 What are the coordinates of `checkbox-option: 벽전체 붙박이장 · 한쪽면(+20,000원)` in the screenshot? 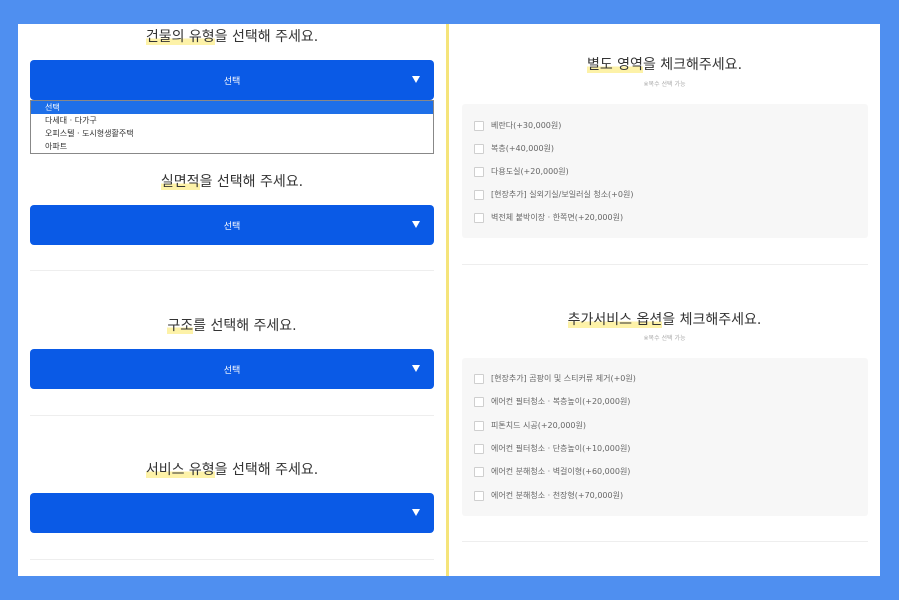 It's located at (548, 217).